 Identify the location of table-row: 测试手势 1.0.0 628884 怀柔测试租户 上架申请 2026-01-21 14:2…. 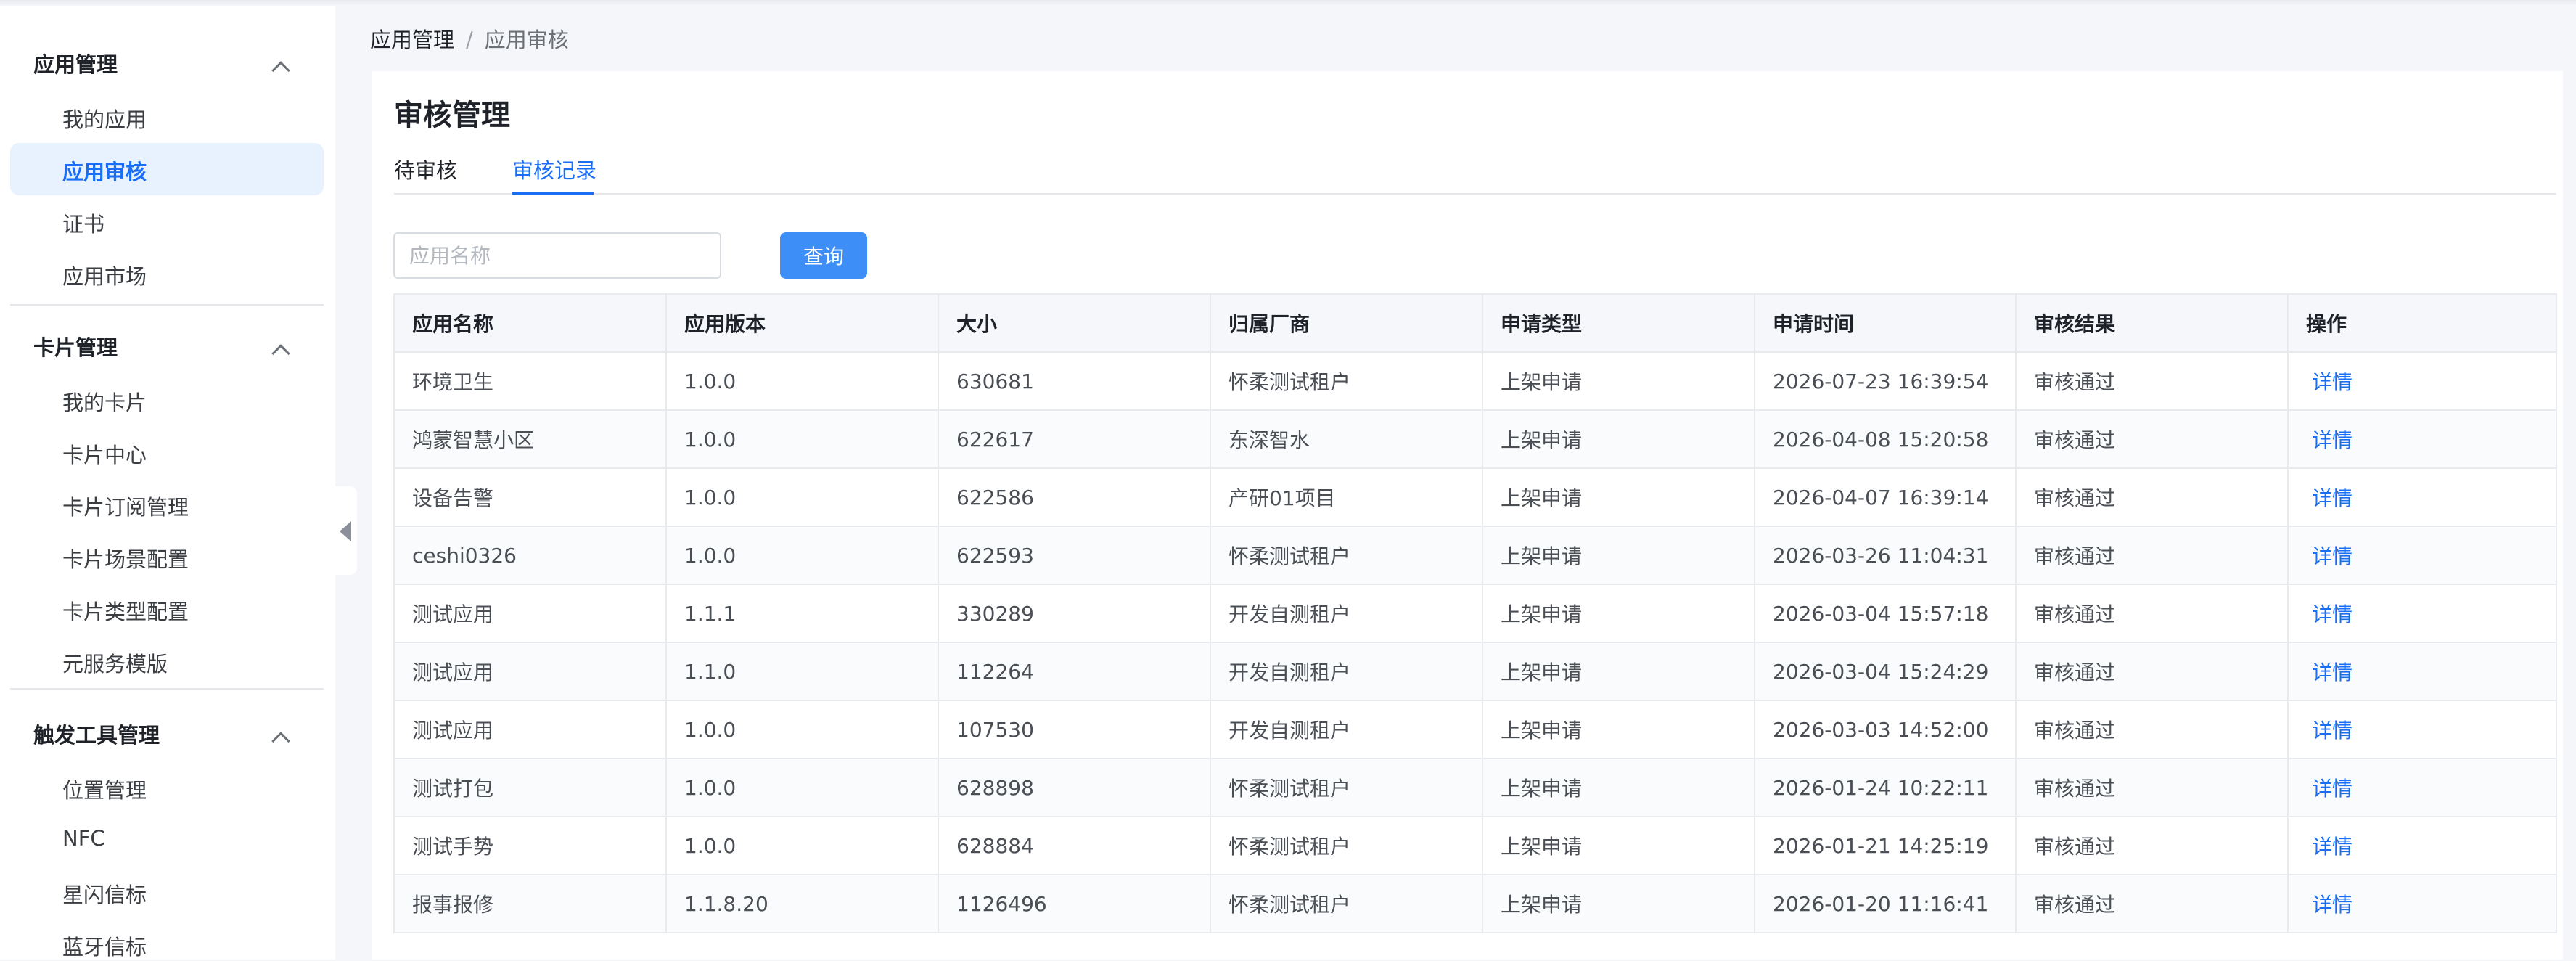
(1475, 845).